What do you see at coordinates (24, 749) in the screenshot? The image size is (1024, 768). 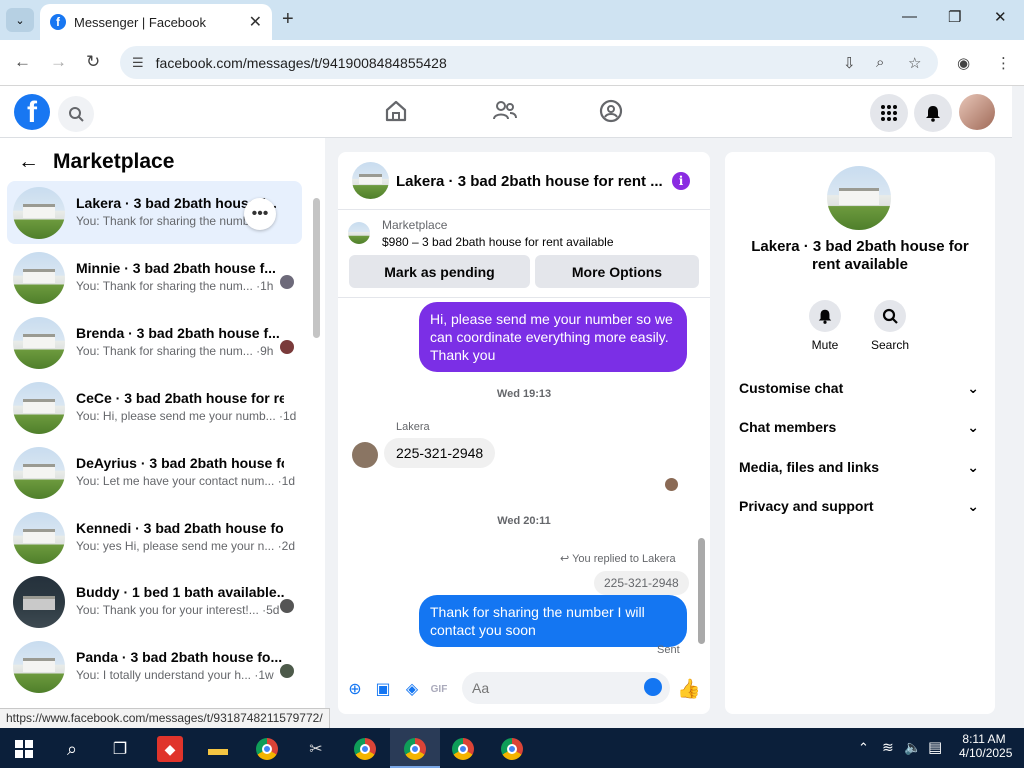 I see `start-button` at bounding box center [24, 749].